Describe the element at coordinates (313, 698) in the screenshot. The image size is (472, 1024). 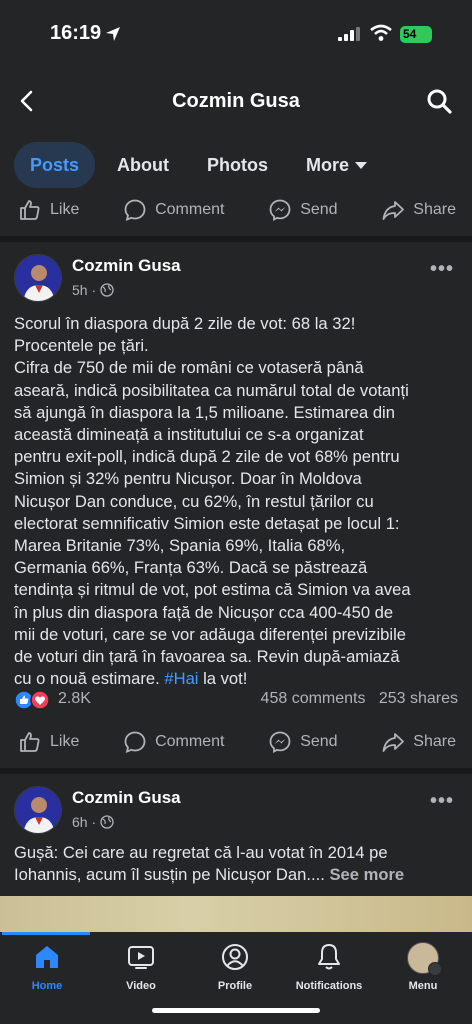
I see `comment-count: 458 comments` at that location.